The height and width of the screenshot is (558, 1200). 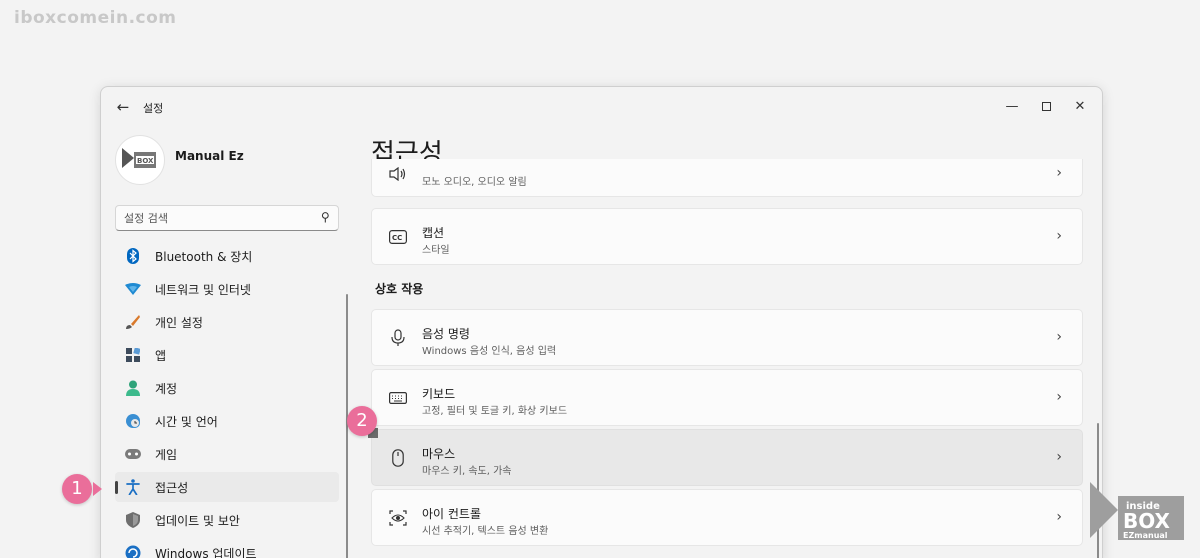 I want to click on profile-name: Manual Ez, so click(x=209, y=156).